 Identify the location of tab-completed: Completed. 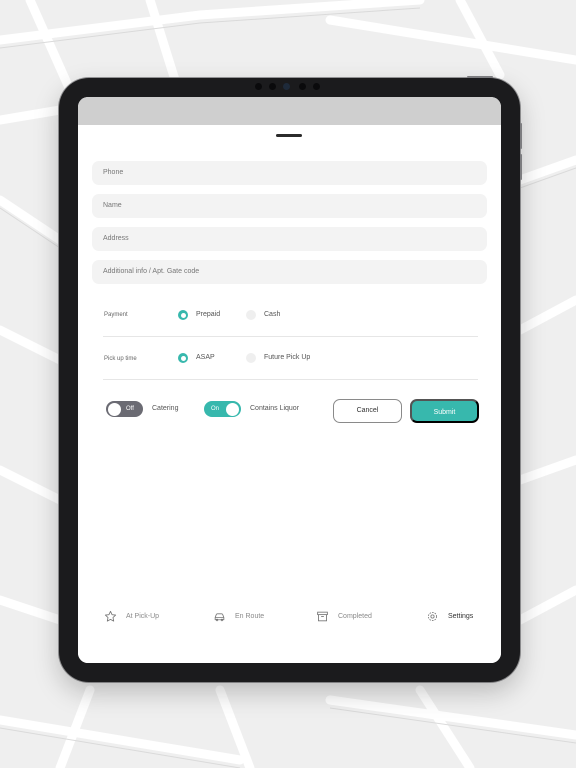
(344, 616).